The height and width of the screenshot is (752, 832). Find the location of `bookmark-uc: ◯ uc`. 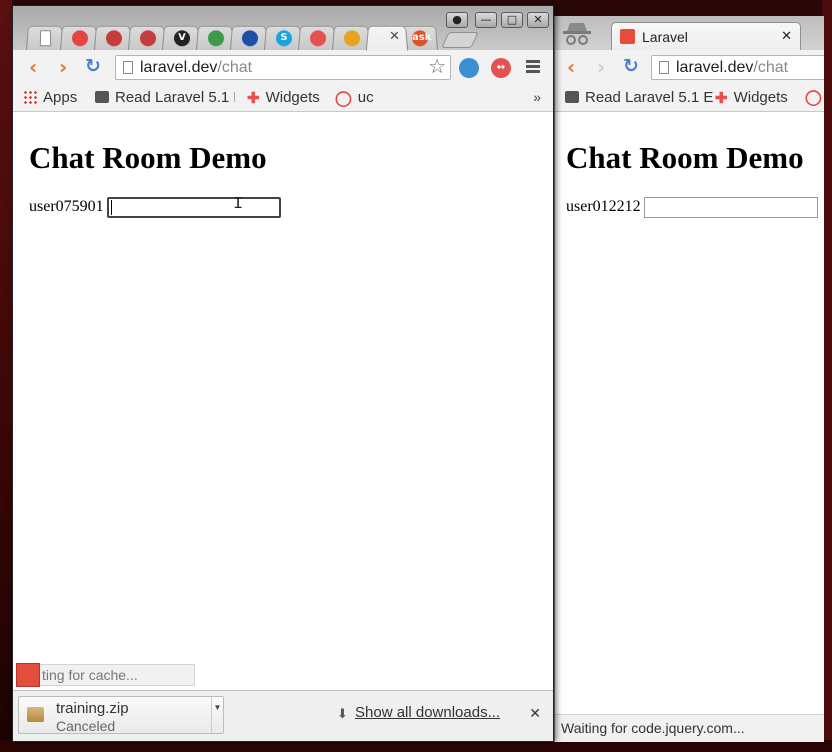

bookmark-uc: ◯ uc is located at coordinates (354, 98).